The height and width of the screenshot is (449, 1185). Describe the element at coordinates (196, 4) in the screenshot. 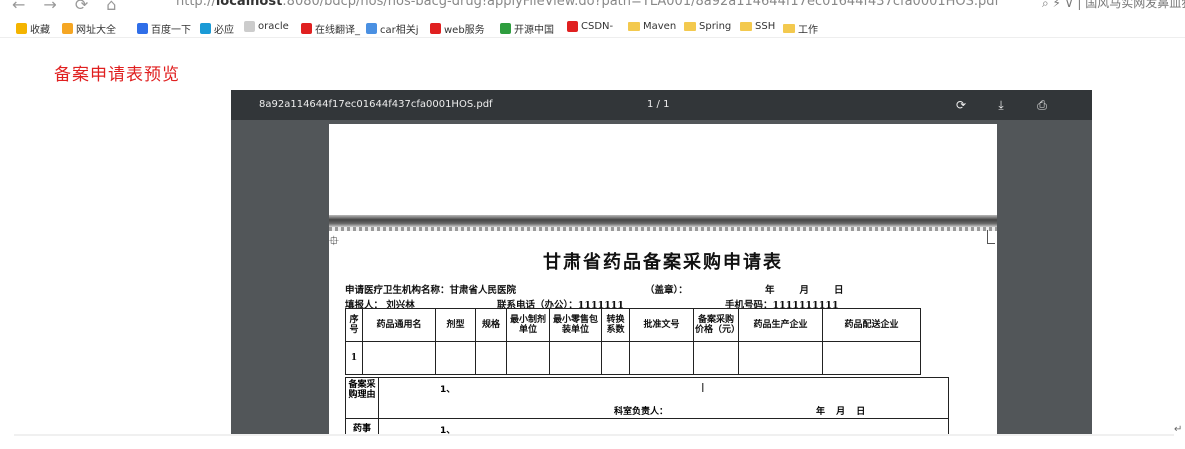

I see `url-scheme: http://` at that location.